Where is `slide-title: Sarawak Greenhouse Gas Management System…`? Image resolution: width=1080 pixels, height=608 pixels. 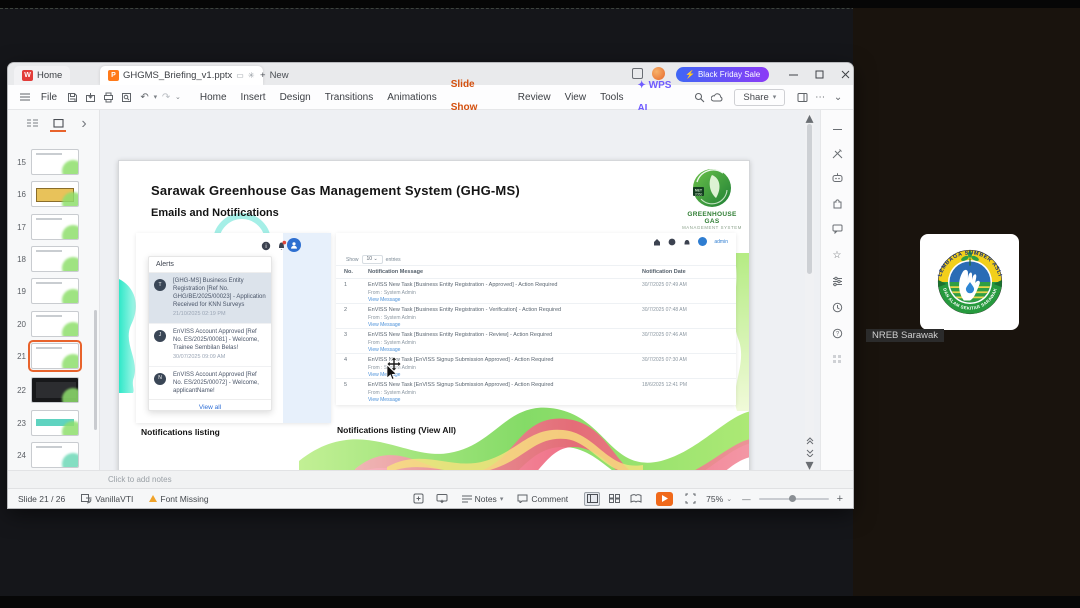
slide-title: Sarawak Greenhouse Gas Management System… is located at coordinates (335, 190).